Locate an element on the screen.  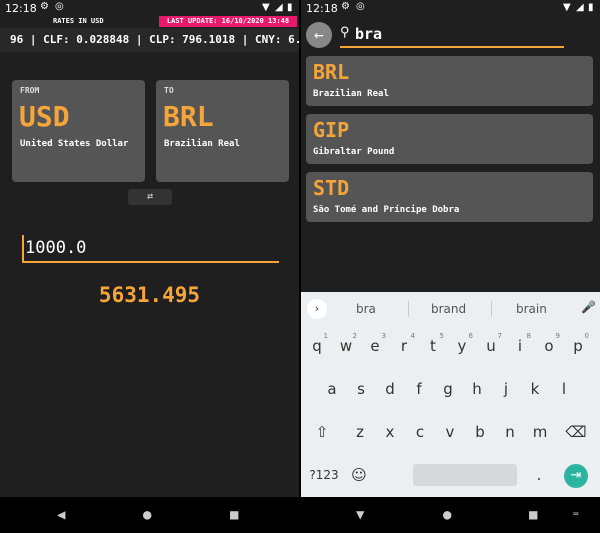
key-letter: t is located at coordinates (433, 346).